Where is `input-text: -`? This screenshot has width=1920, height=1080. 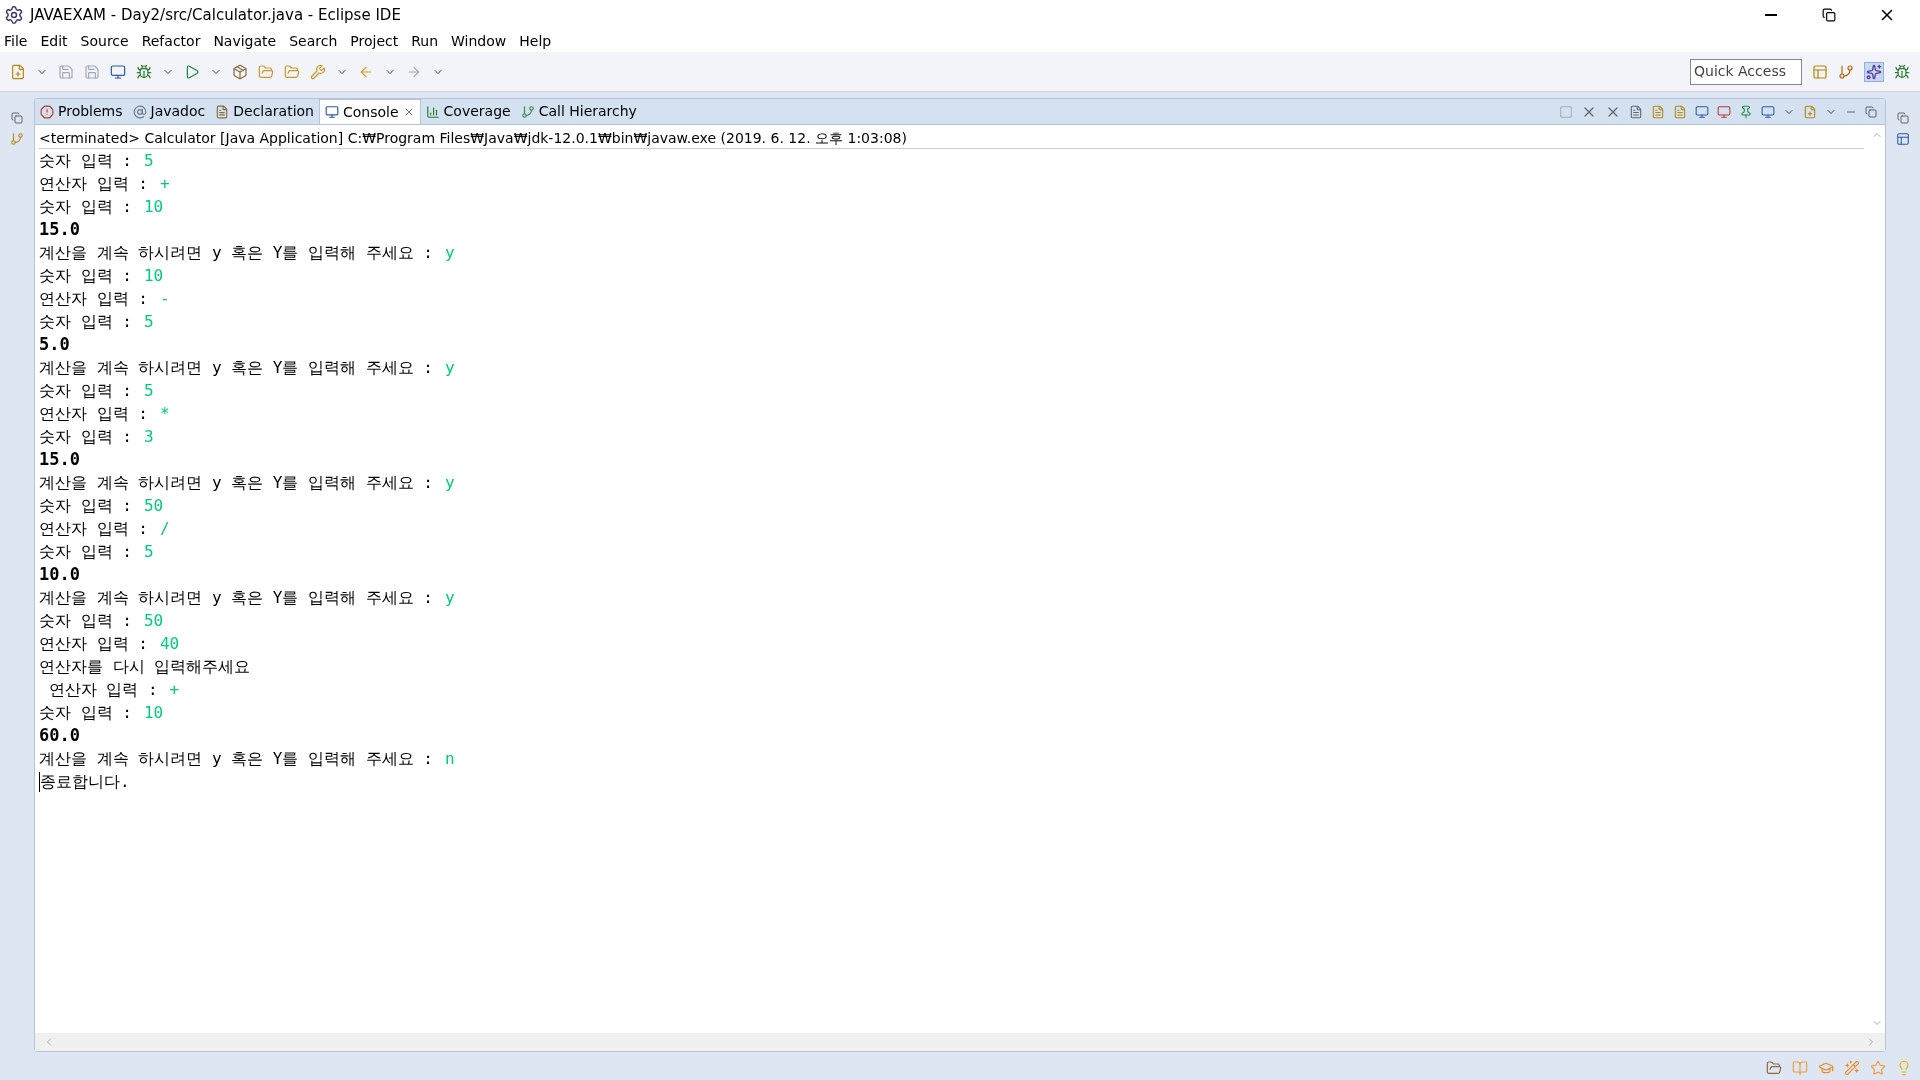
input-text: - is located at coordinates (164, 299).